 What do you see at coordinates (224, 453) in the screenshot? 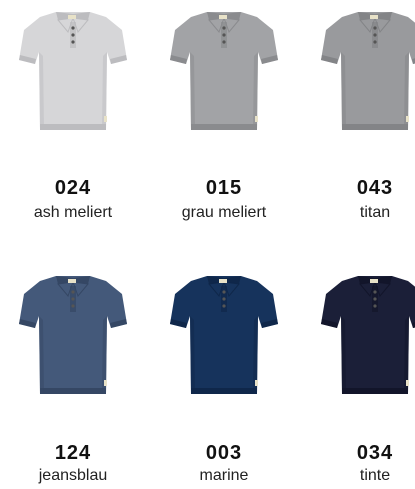
I see `color-code: 003` at bounding box center [224, 453].